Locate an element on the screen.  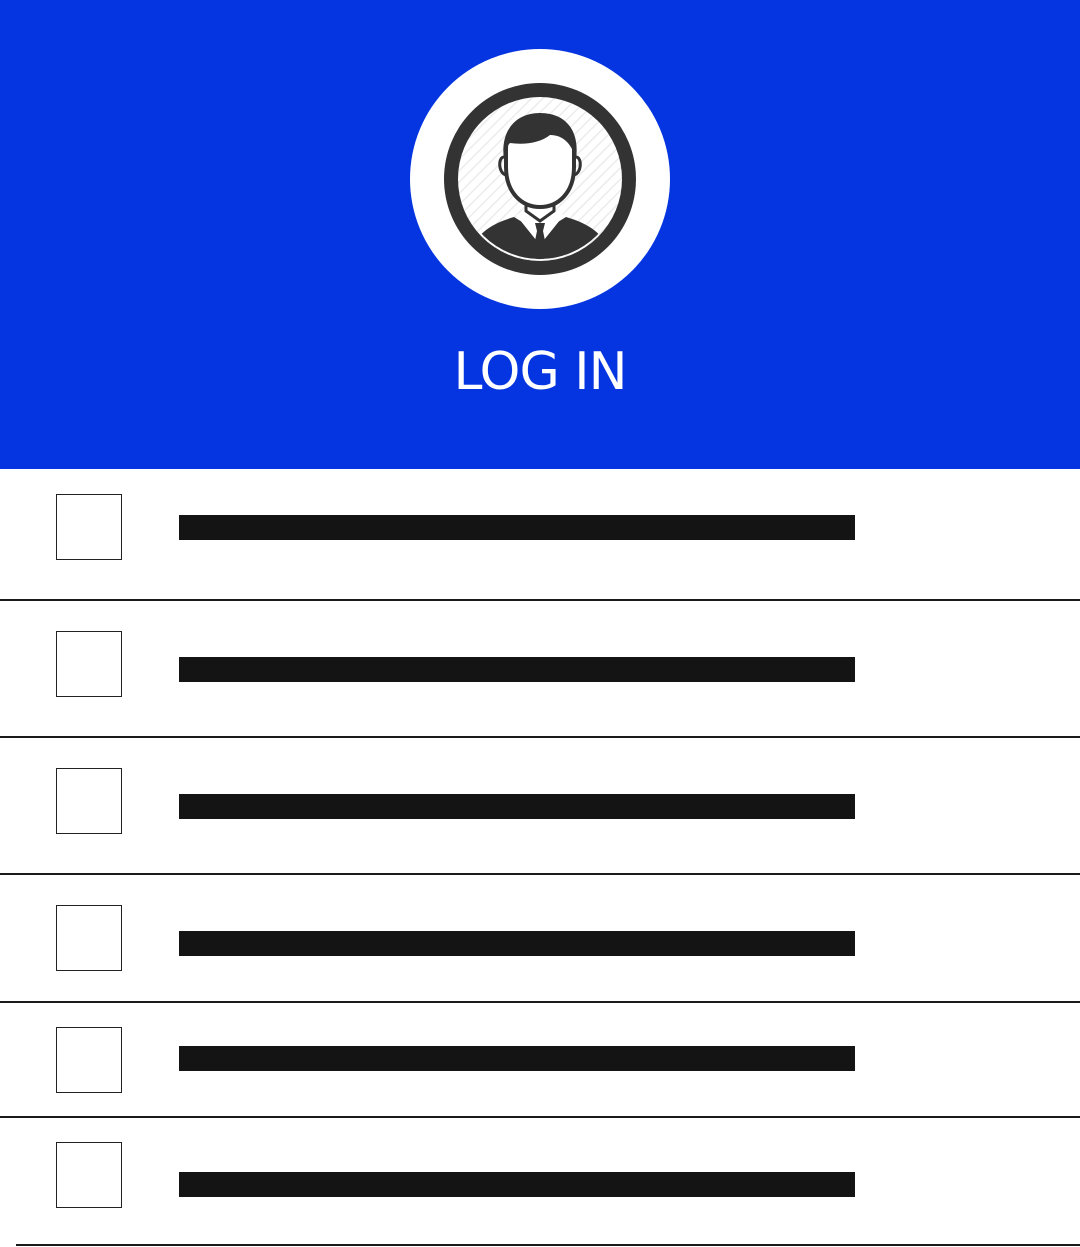
row-3-input is located at coordinates (517, 806).